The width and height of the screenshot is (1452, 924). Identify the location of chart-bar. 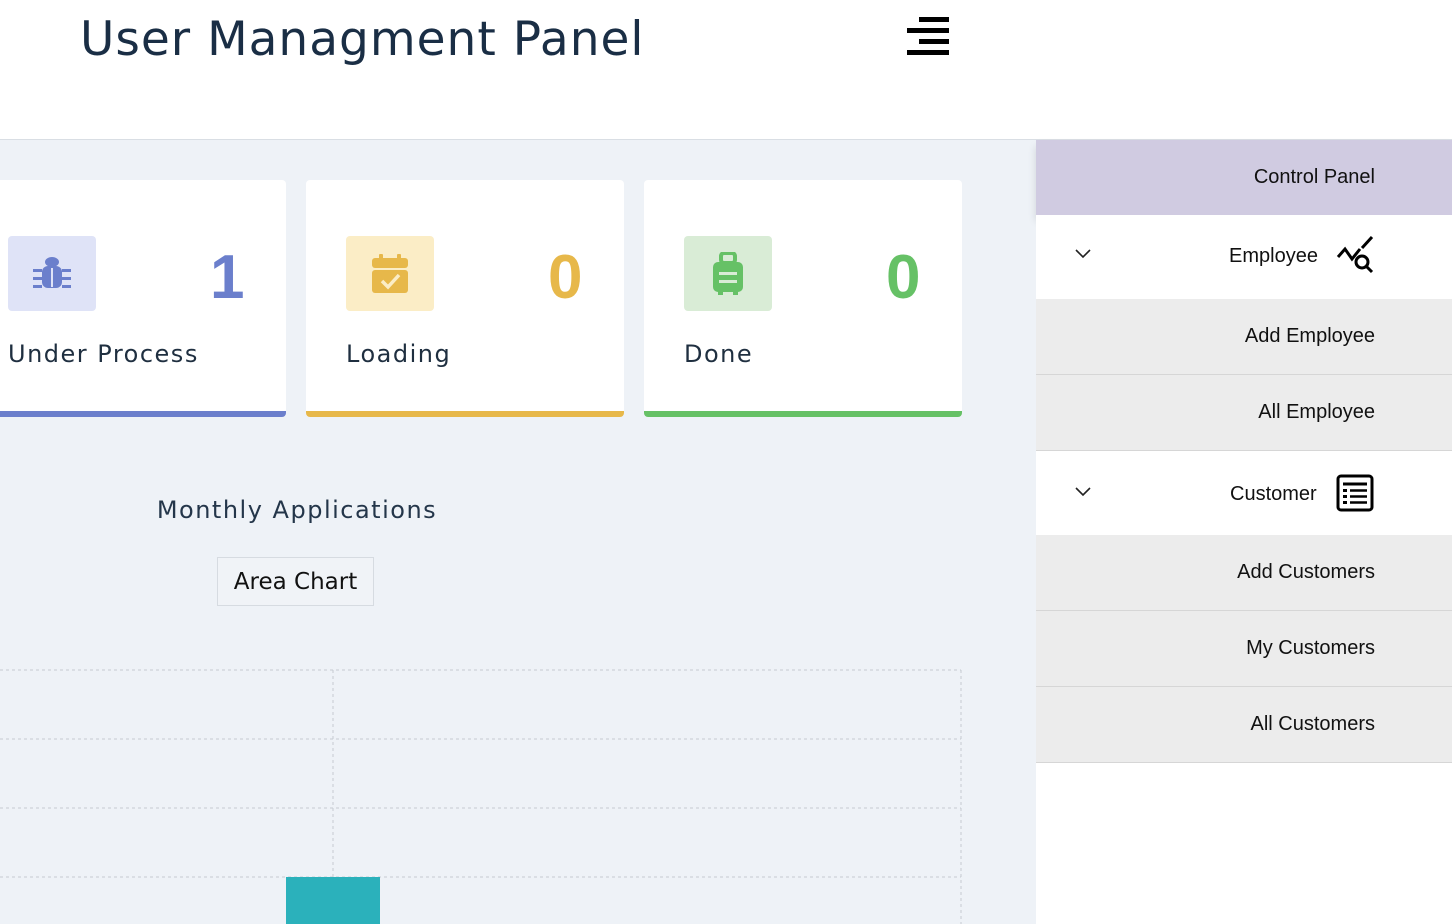
(333, 900).